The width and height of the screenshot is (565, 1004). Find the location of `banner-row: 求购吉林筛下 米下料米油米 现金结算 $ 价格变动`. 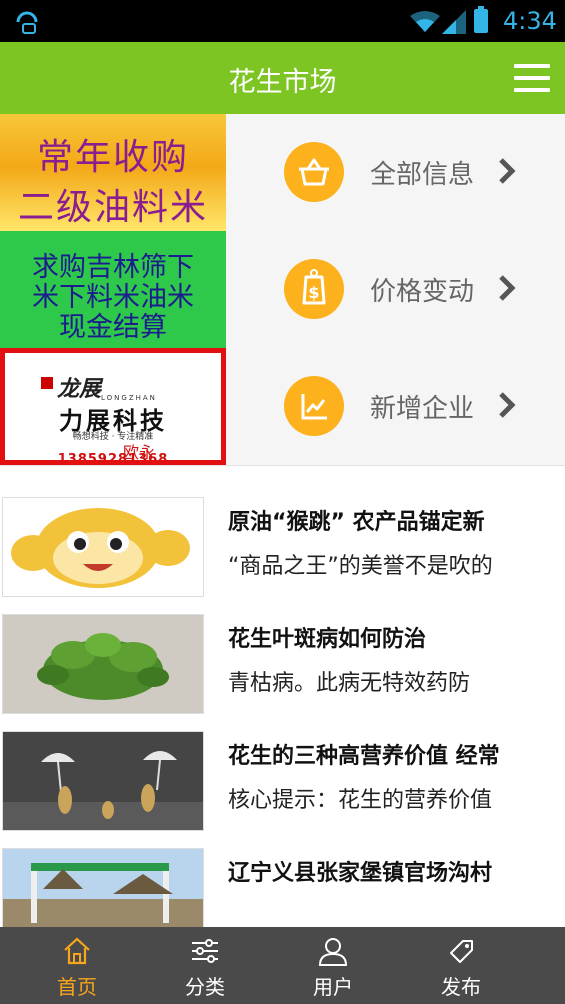

banner-row: 求购吉林筛下 米下料米油米 现金结算 $ 价格变动 is located at coordinates (282, 290).